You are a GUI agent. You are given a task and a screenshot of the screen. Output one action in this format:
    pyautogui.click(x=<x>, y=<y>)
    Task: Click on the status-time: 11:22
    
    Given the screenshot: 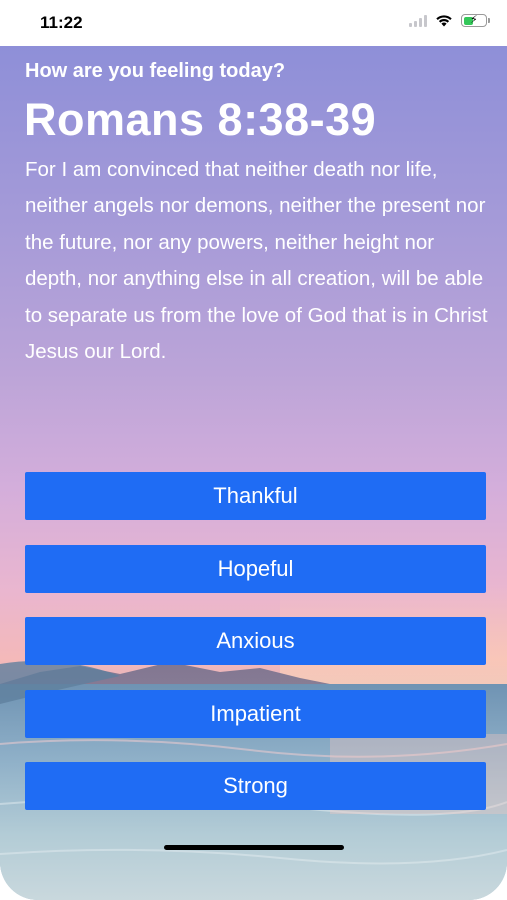 What is the action you would take?
    pyautogui.click(x=61, y=22)
    